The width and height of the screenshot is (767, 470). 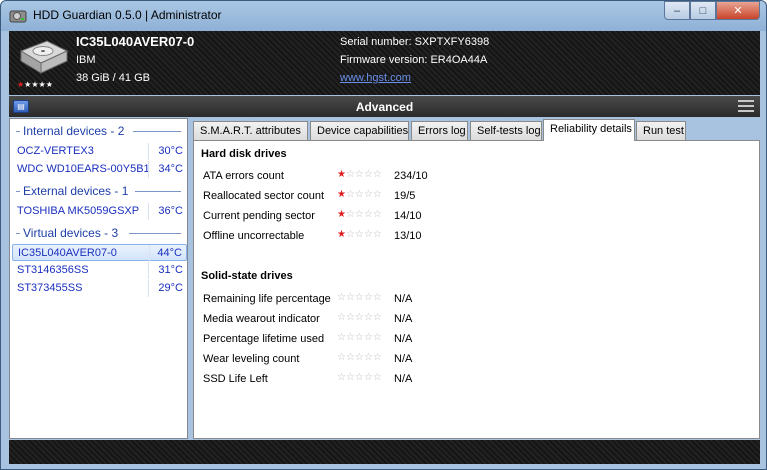 What do you see at coordinates (170, 169) in the screenshot?
I see `device-temperature: 34°C` at bounding box center [170, 169].